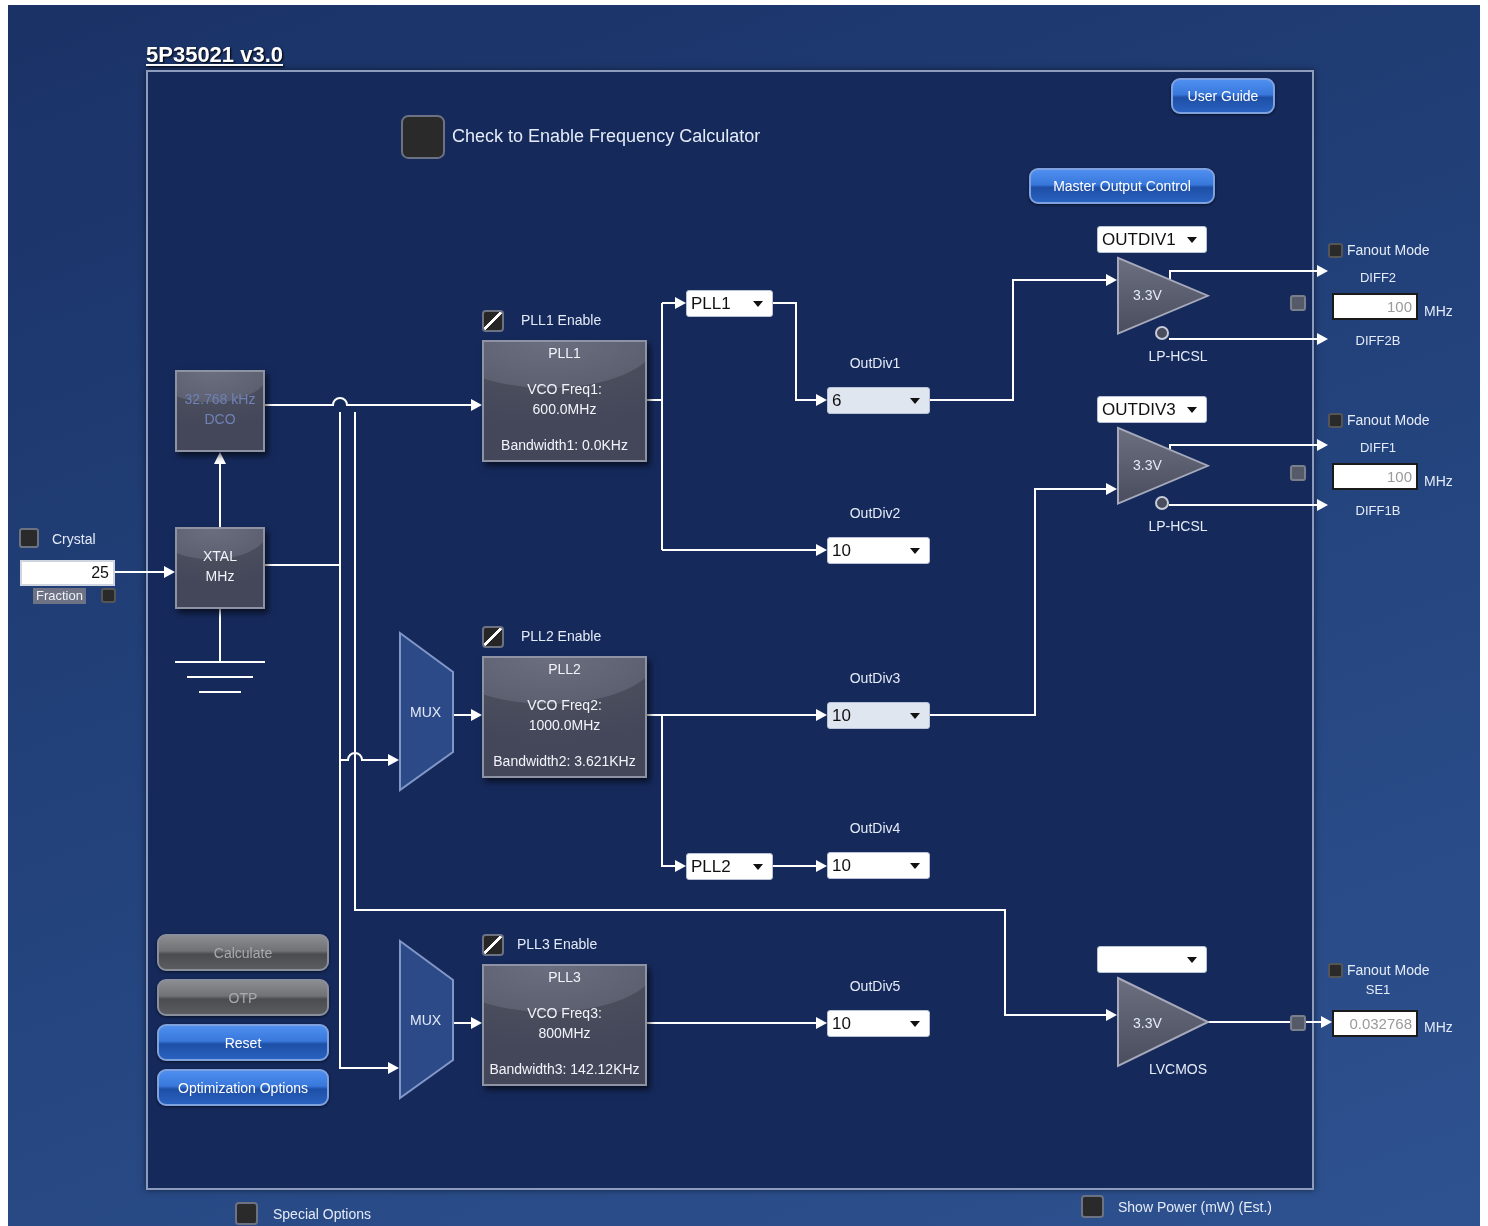 The image size is (1488, 1226). Describe the element at coordinates (564, 1033) in the screenshot. I see `vco-frequency-value: 800MHz` at that location.